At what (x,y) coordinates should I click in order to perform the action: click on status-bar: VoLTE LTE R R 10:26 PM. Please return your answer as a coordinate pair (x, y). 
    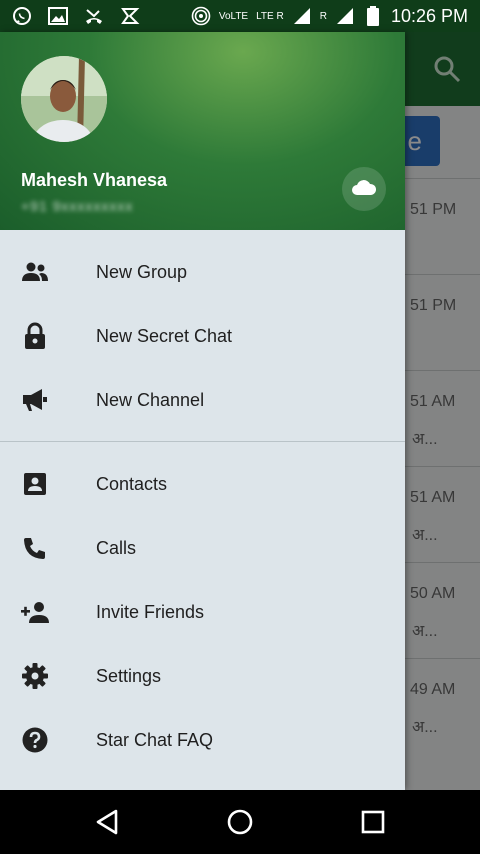
    Looking at the image, I should click on (240, 16).